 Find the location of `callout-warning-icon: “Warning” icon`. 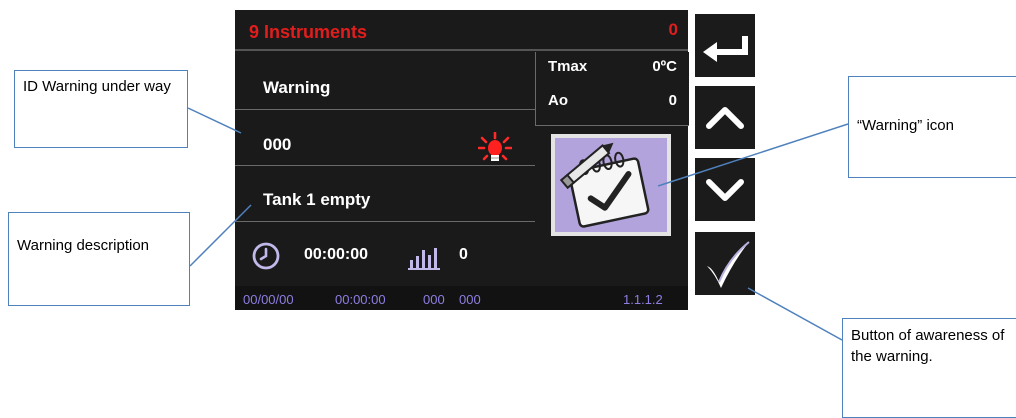

callout-warning-icon: “Warning” icon is located at coordinates (932, 127).